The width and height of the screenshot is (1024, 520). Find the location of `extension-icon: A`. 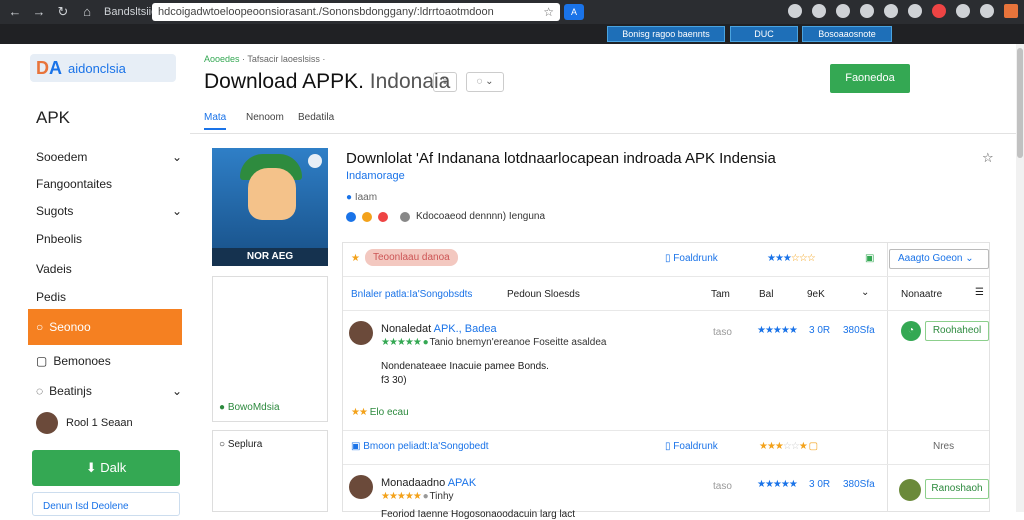

extension-icon: A is located at coordinates (574, 12).